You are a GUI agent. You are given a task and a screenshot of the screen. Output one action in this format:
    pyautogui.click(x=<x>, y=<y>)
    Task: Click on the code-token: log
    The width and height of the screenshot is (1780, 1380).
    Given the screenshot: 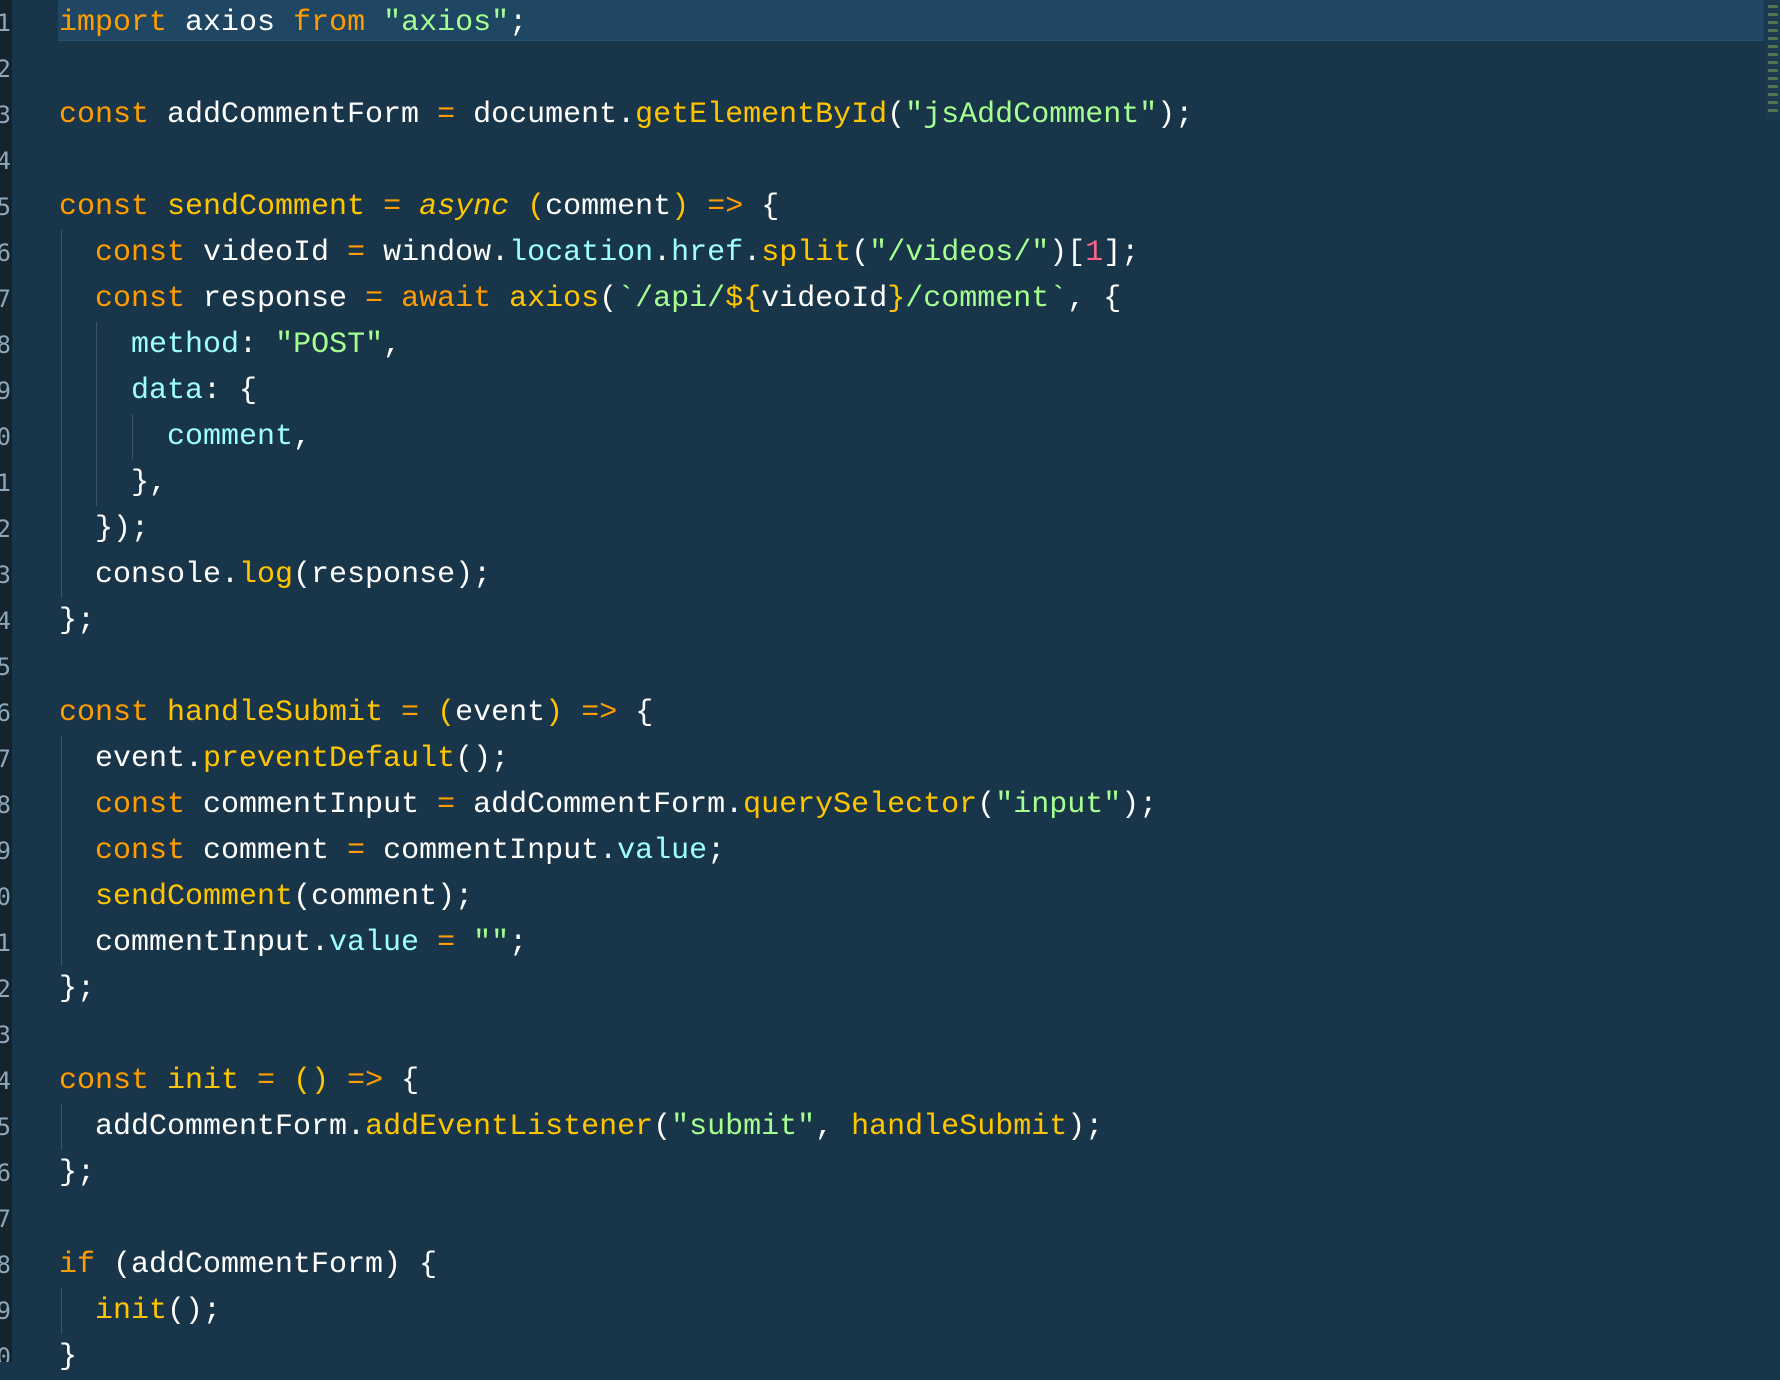 What is the action you would take?
    pyautogui.click(x=266, y=575)
    